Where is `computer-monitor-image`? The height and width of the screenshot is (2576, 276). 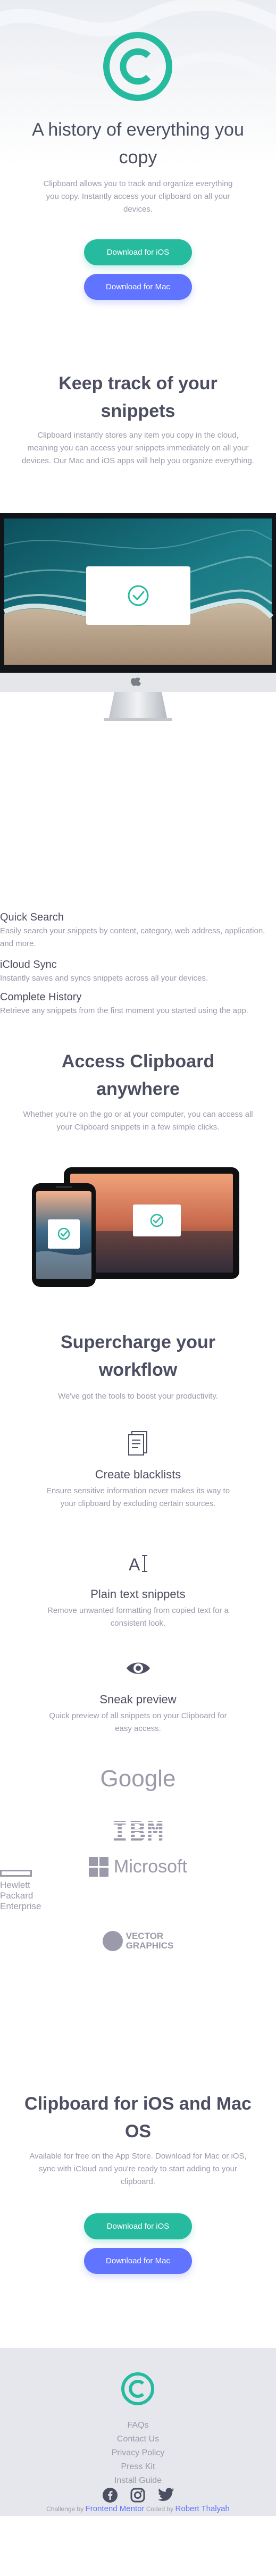 computer-monitor-image is located at coordinates (138, 617).